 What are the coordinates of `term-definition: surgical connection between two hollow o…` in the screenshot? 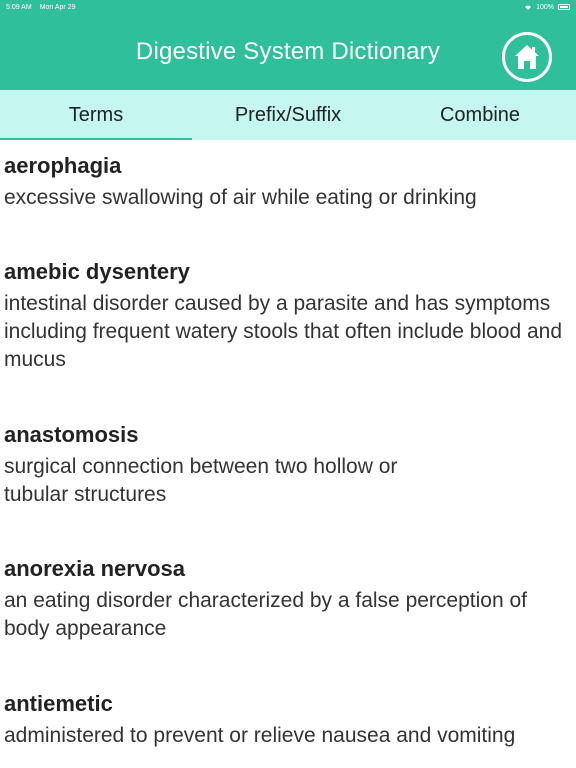 It's located at (201, 480).